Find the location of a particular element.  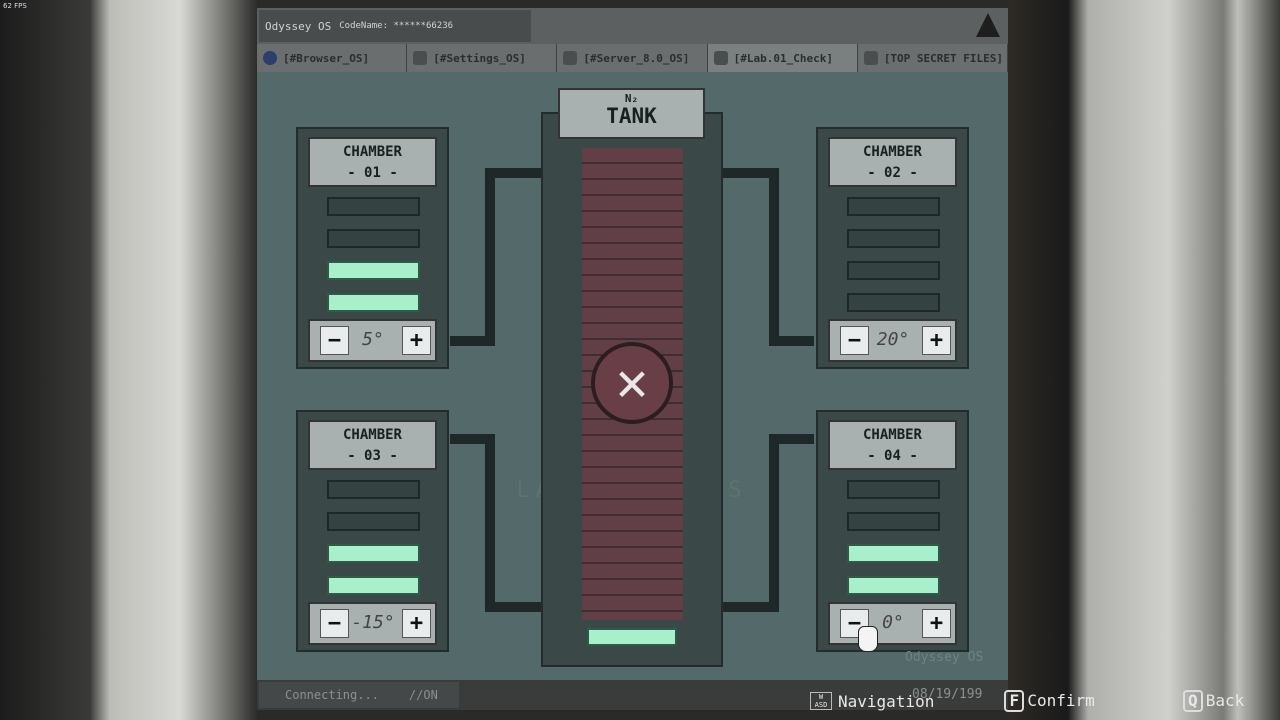

server-icon is located at coordinates (570, 58).